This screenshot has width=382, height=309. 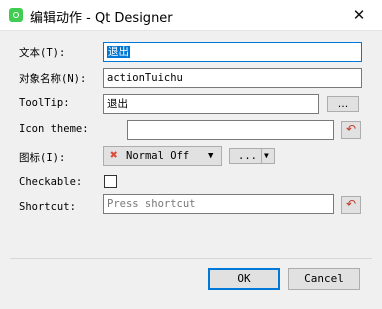 I want to click on tooltip-input: 退出, so click(x=211, y=104).